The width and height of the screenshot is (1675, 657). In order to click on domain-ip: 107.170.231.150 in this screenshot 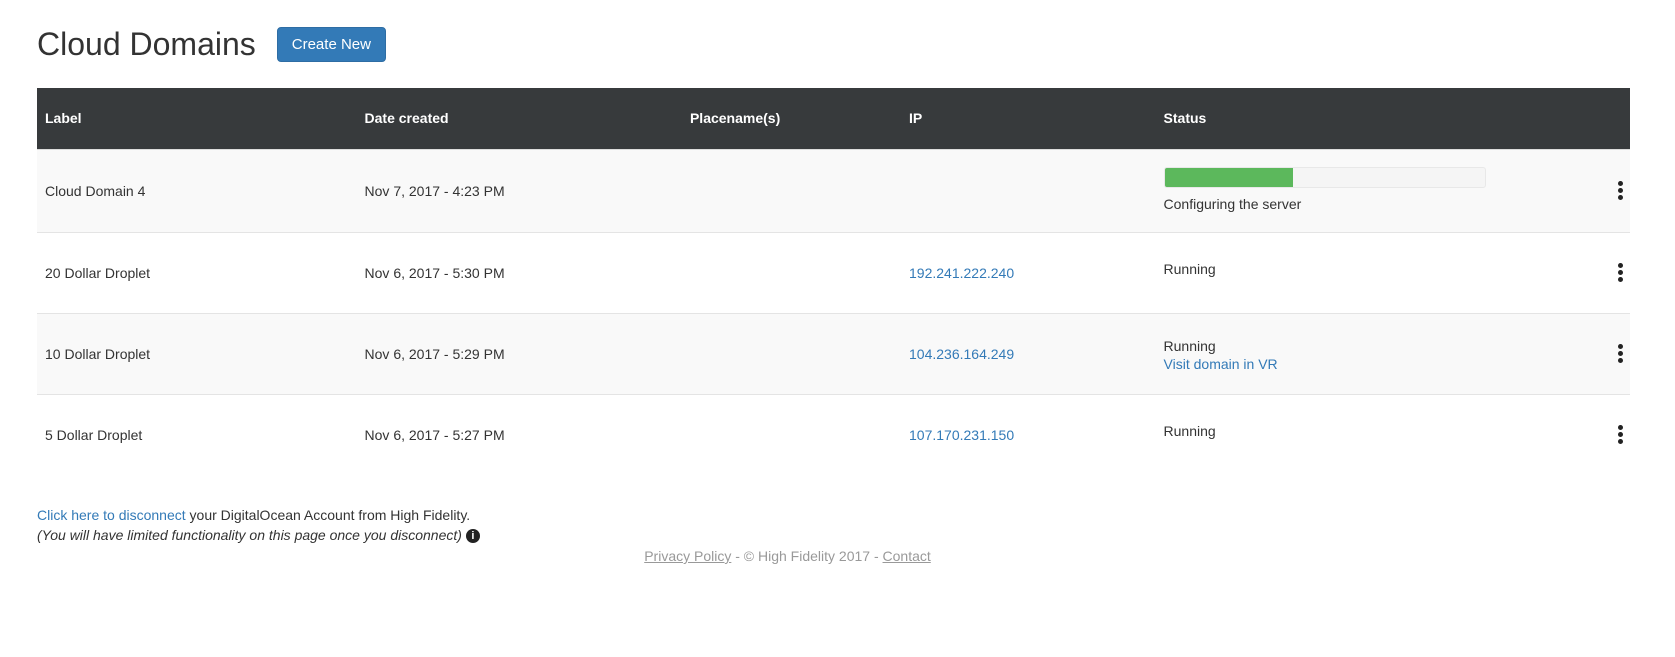, I will do `click(1028, 434)`.